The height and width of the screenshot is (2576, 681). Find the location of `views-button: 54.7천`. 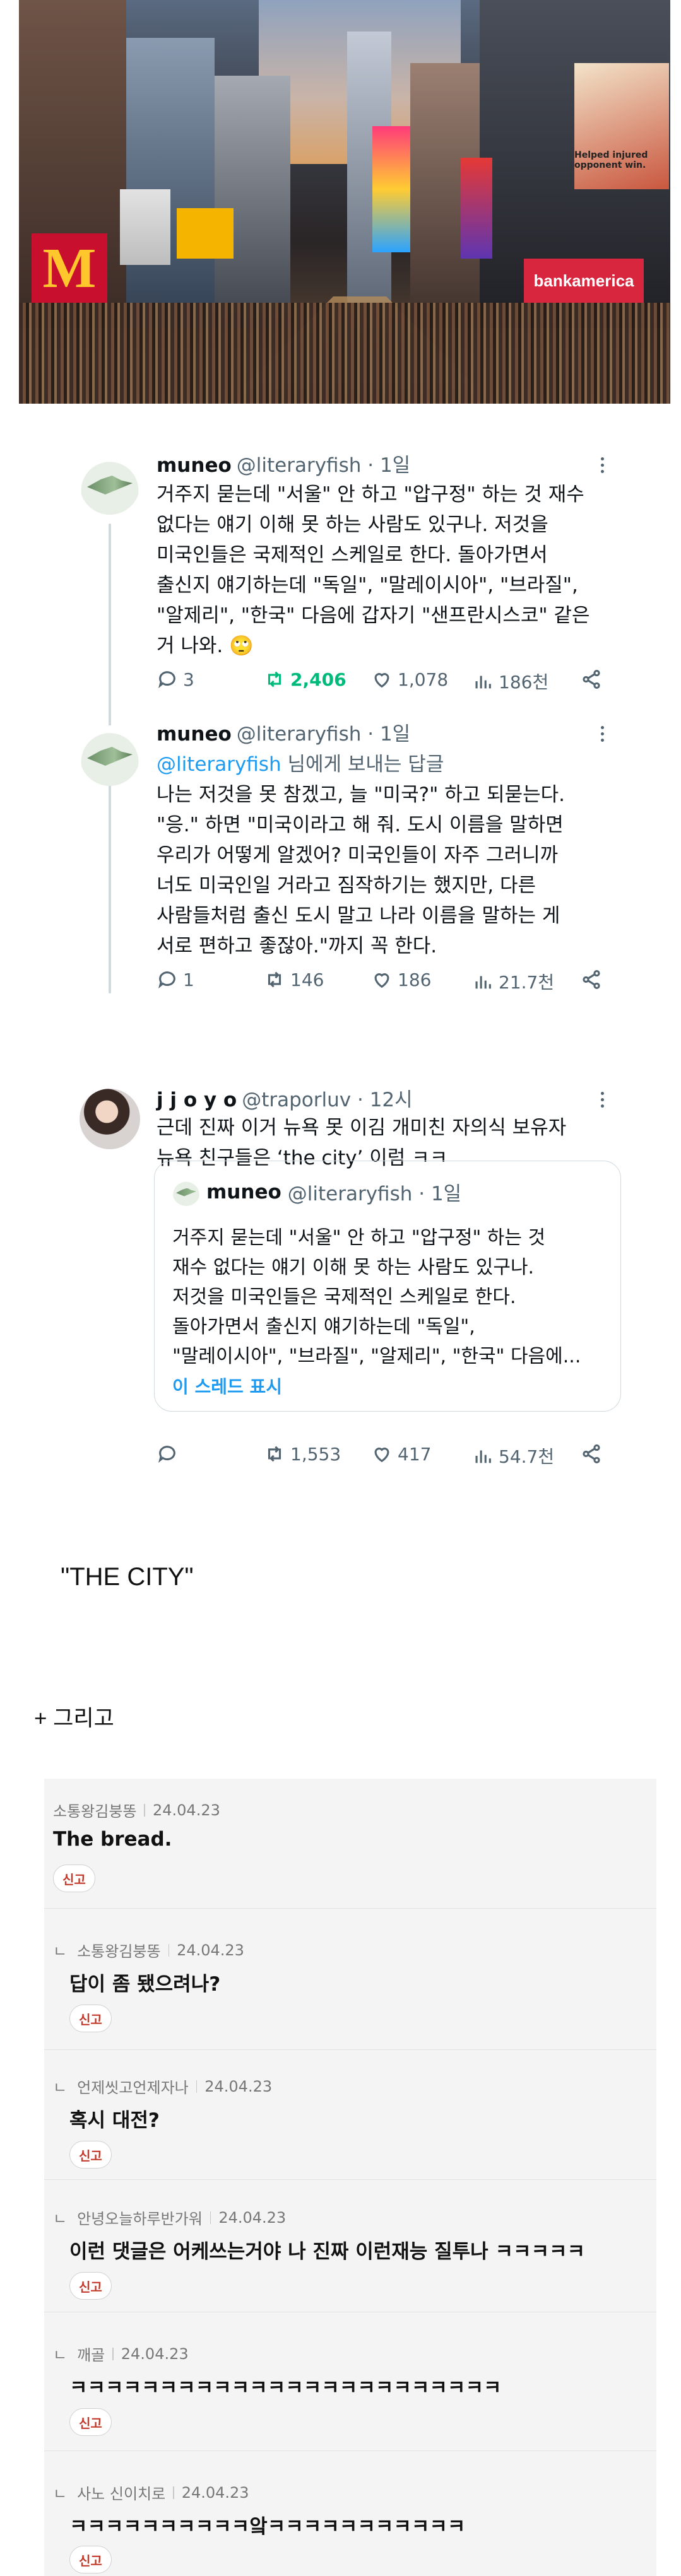

views-button: 54.7천 is located at coordinates (513, 1455).